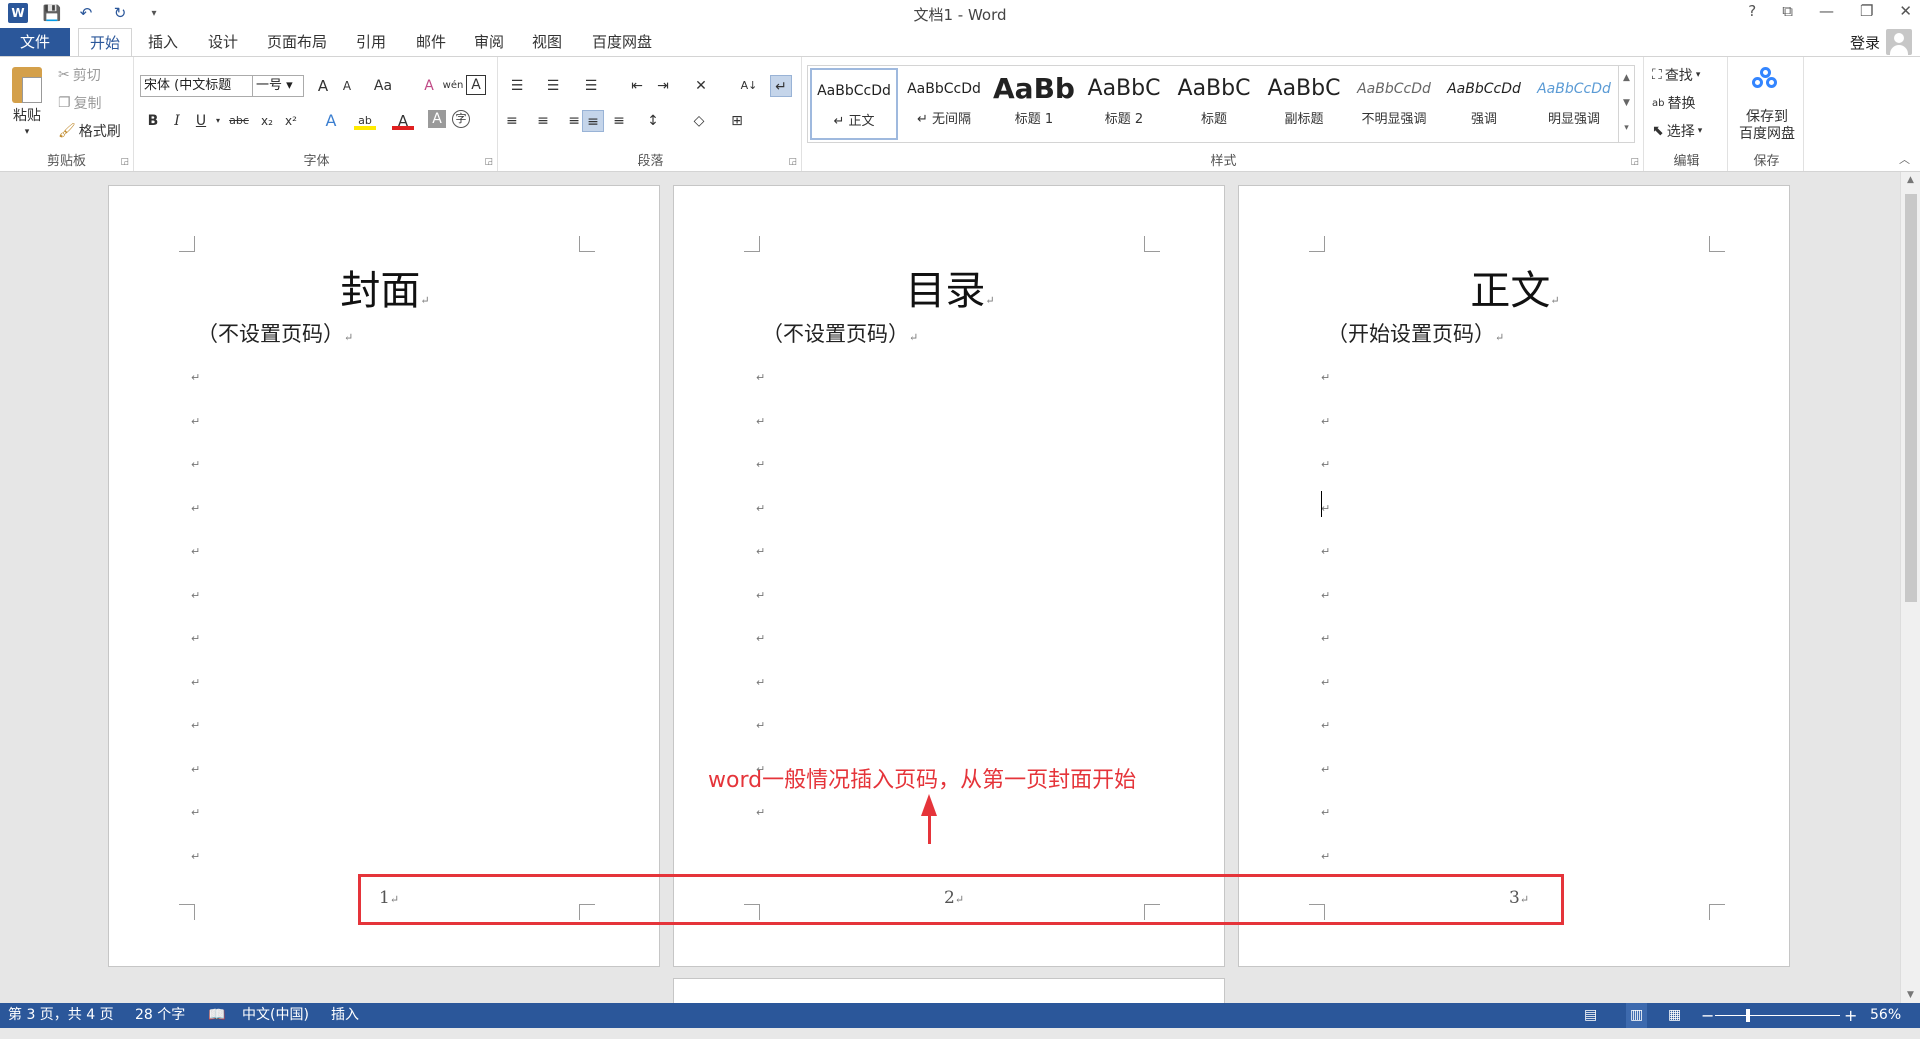 The width and height of the screenshot is (1920, 1039). I want to click on style-title: AaBbC 标题, so click(1214, 104).